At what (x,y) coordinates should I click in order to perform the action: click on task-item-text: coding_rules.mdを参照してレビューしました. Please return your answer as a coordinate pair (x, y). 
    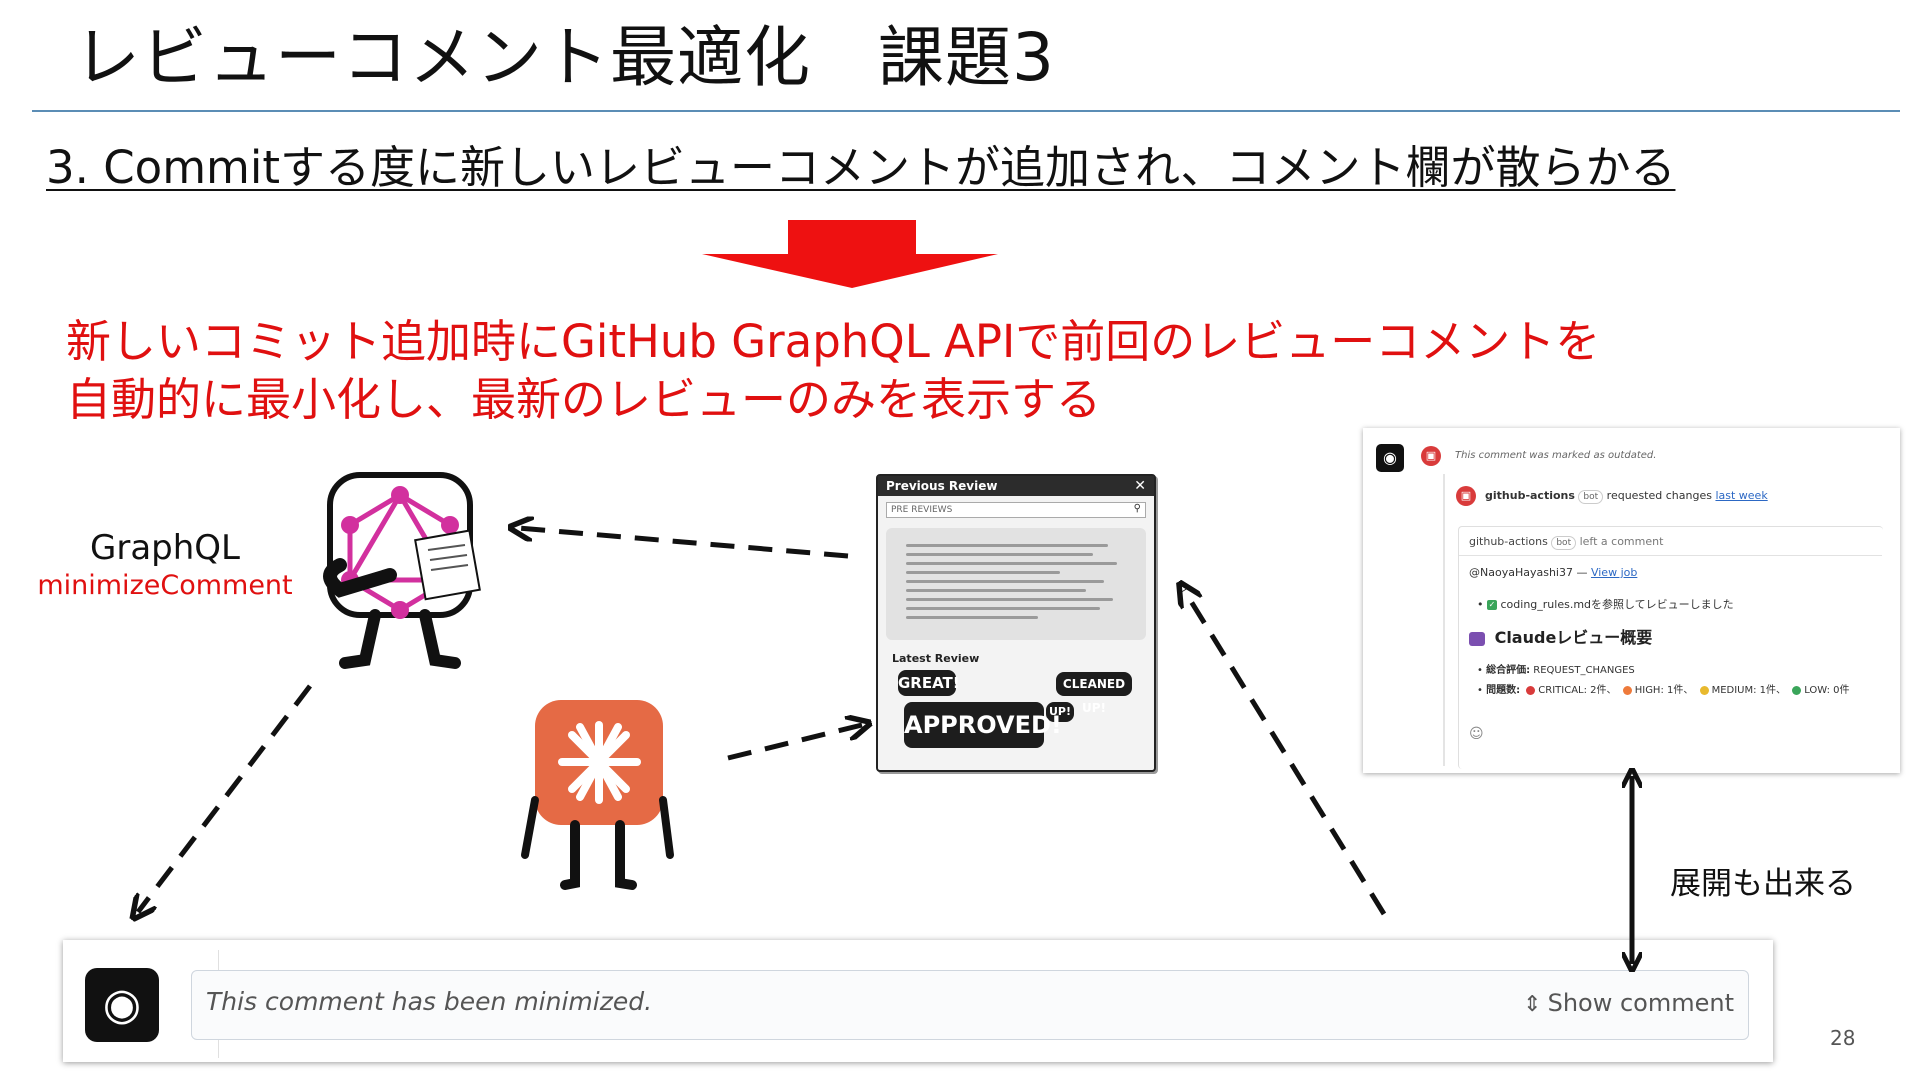
    Looking at the image, I should click on (1617, 604).